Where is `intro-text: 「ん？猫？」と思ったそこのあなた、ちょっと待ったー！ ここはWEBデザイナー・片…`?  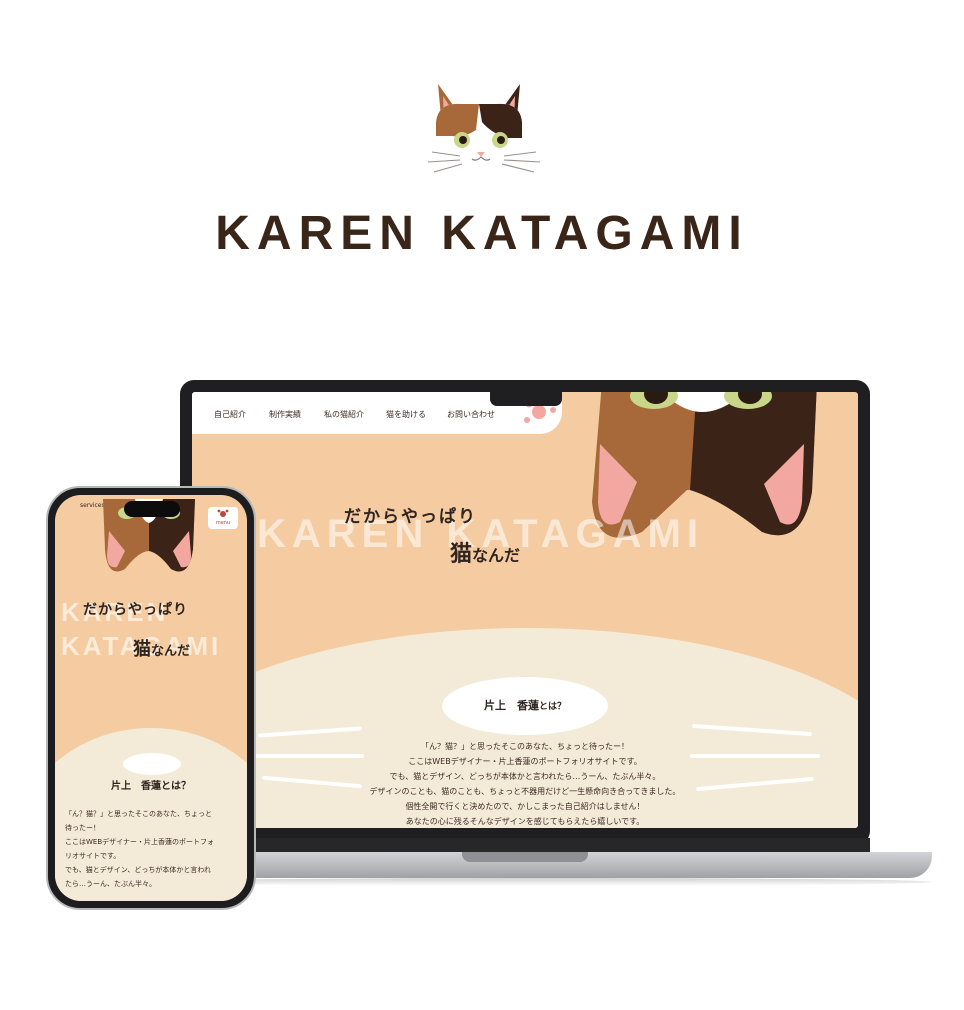
intro-text: 「ん？猫？」と思ったそこのあなた、ちょっと待ったー！ ここはWEBデザイナー・片… is located at coordinates (525, 783).